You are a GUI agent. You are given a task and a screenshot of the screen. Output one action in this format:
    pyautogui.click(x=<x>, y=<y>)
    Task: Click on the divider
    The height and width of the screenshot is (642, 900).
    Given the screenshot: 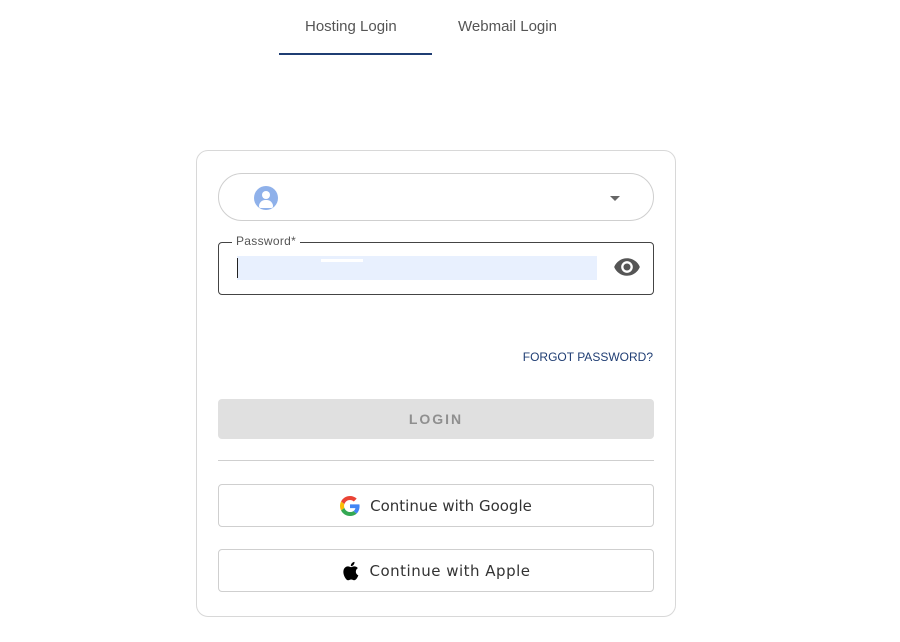 What is the action you would take?
    pyautogui.click(x=436, y=460)
    